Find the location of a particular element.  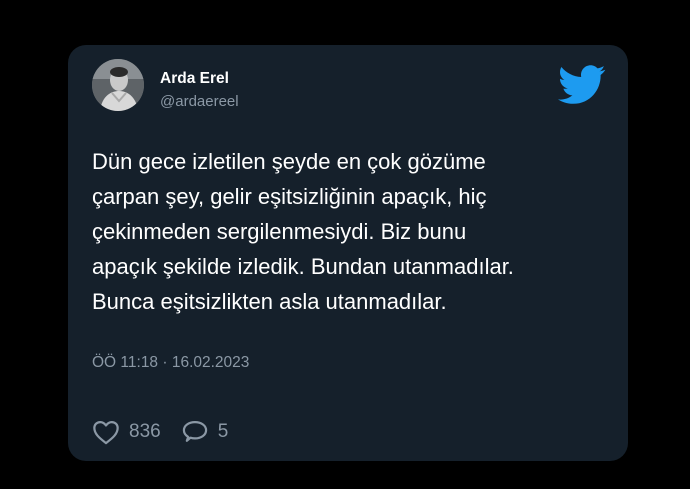

tweet-text-line: Bunca eşitsizlikten asla utanmadılar. is located at coordinates (269, 301).